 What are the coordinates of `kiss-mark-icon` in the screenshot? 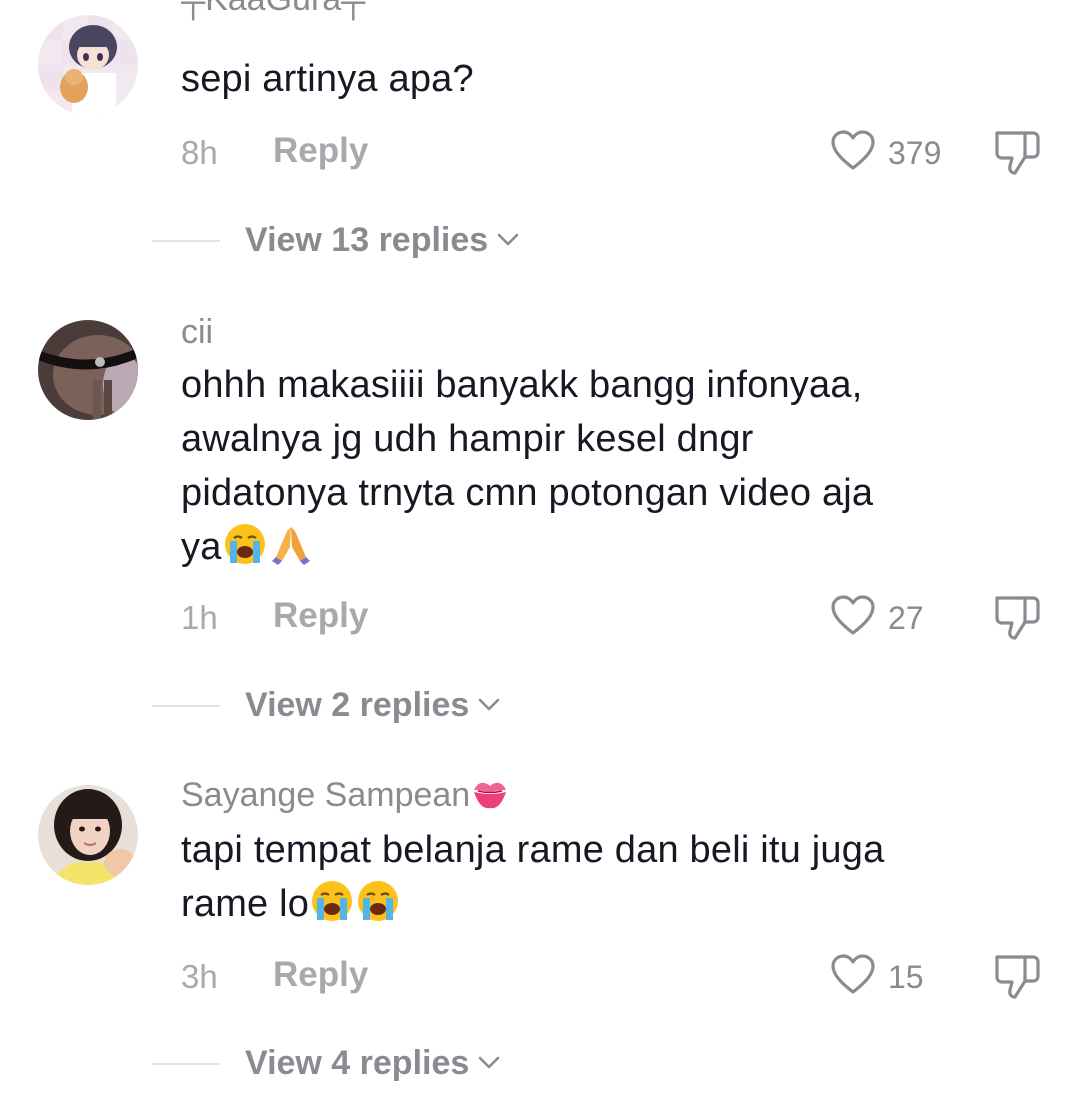 It's located at (490, 795).